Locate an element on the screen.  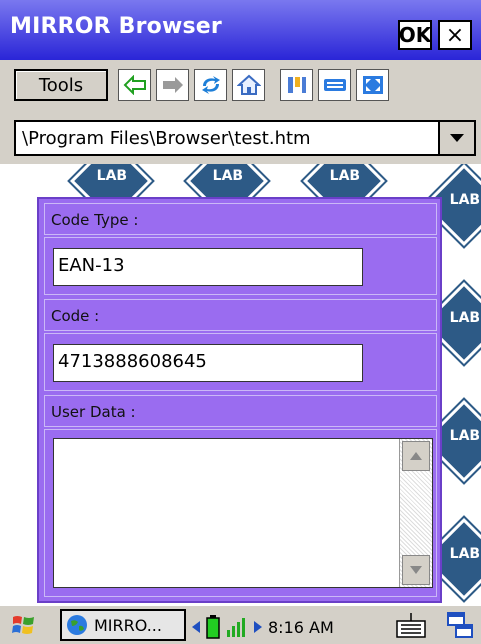
refresh-button is located at coordinates (210, 85).